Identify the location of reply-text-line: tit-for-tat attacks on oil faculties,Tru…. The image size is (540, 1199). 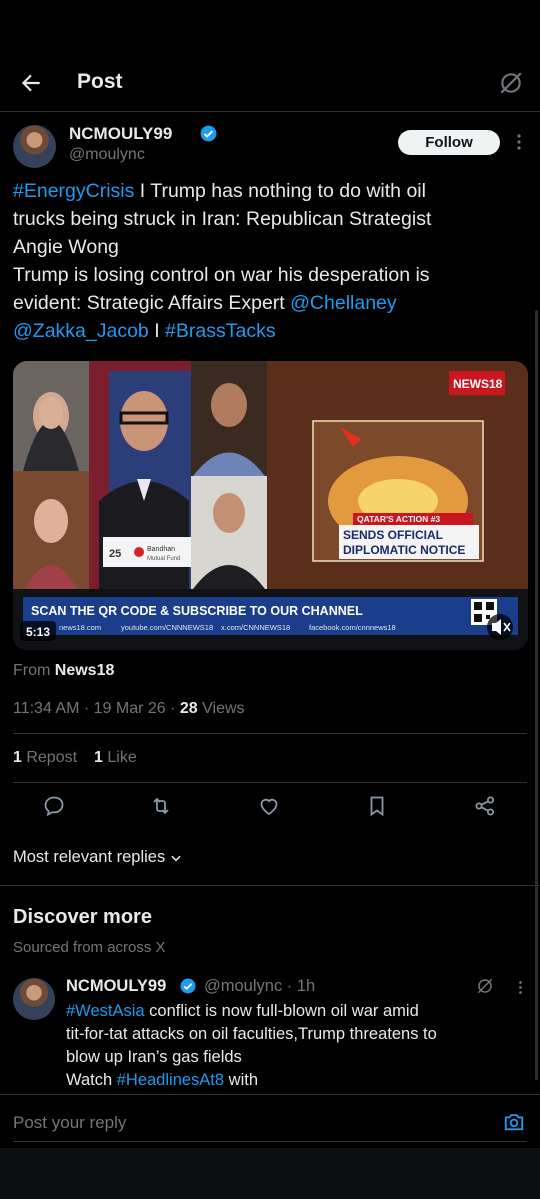
(296, 1034).